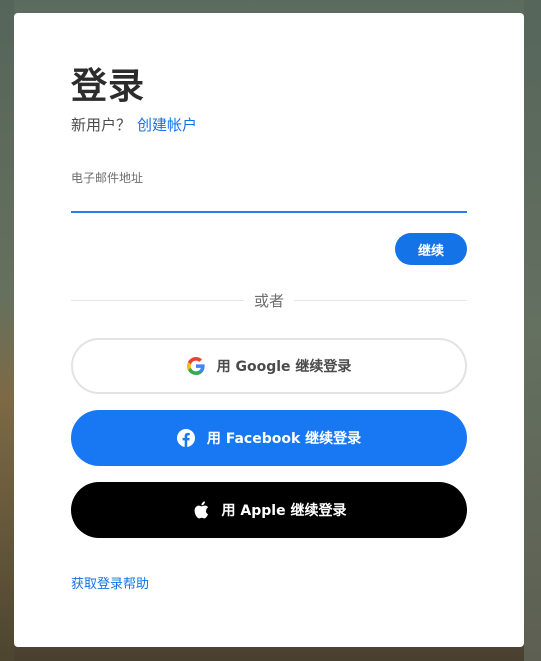 This screenshot has height=661, width=541. I want to click on divider-line-right, so click(381, 300).